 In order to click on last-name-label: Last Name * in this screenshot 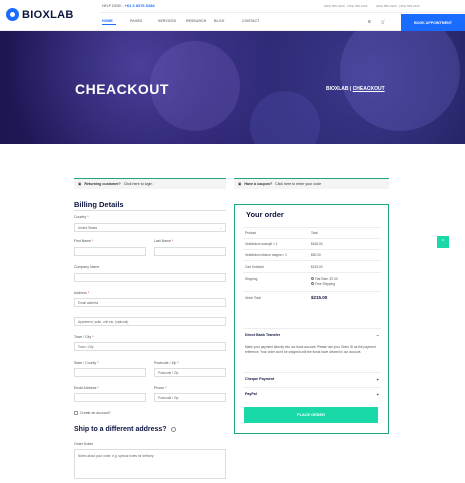, I will do `click(163, 241)`.